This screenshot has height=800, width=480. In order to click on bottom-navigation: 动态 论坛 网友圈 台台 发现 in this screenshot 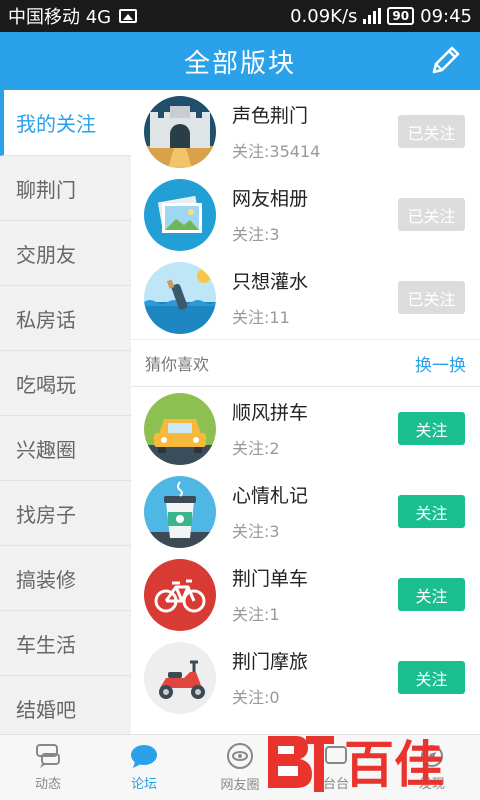, I will do `click(240, 767)`.